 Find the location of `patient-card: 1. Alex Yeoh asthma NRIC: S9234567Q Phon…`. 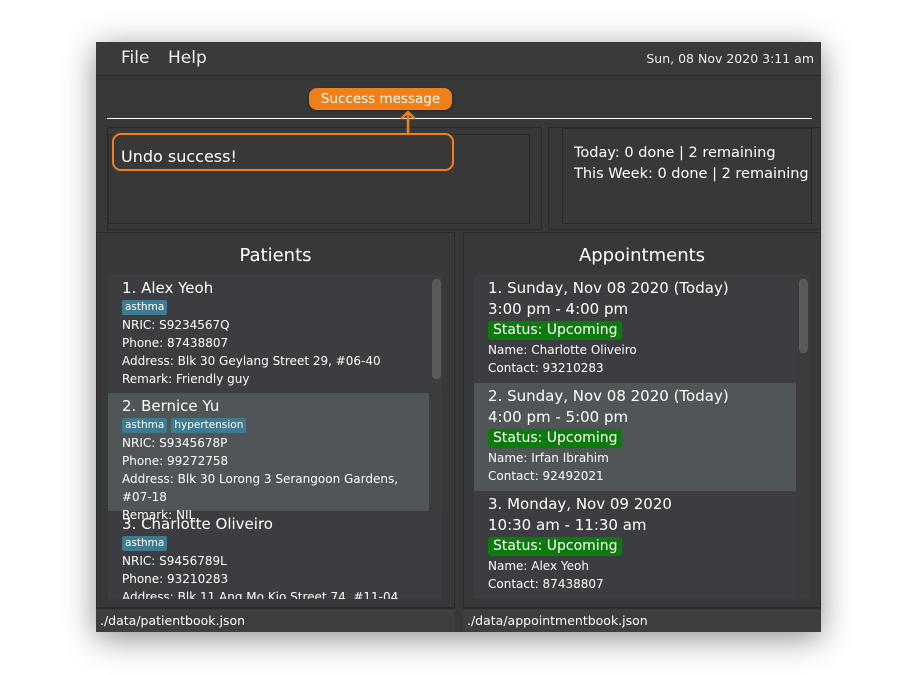

patient-card: 1. Alex Yeoh asthma NRIC: S9234567Q Phon… is located at coordinates (275, 334).